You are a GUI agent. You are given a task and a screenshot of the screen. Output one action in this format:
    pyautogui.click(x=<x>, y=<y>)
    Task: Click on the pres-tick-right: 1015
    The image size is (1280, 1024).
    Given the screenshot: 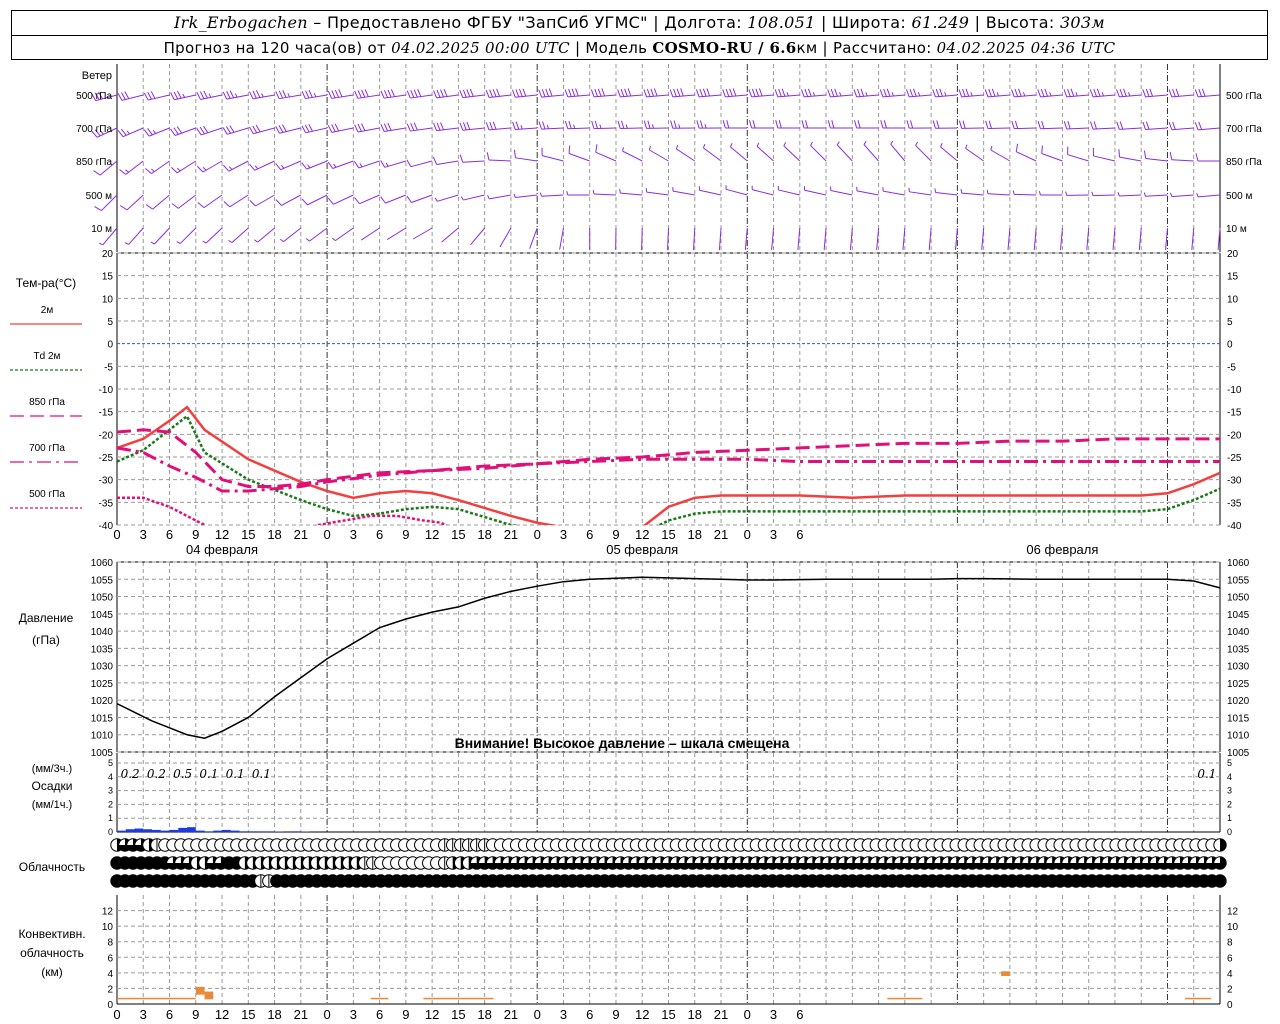 What is the action you would take?
    pyautogui.click(x=1238, y=718)
    